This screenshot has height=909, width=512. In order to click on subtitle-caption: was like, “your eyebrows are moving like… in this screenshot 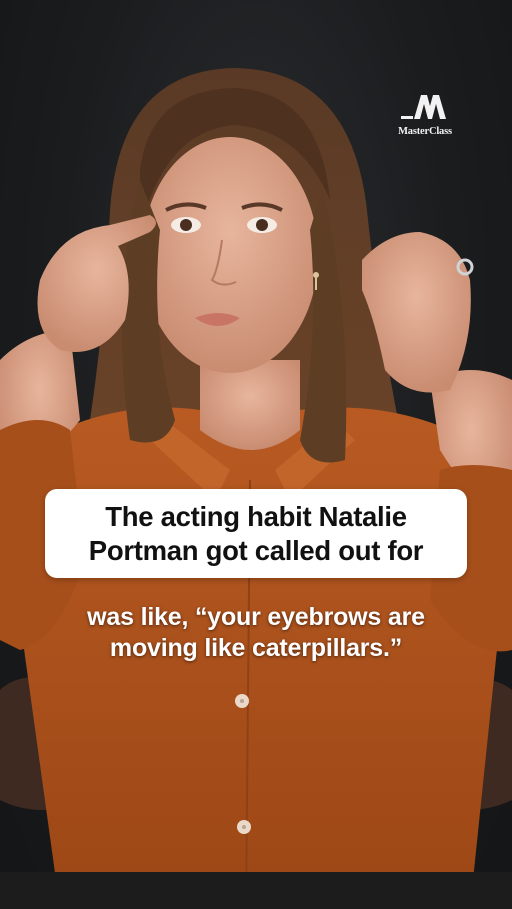, I will do `click(256, 633)`.